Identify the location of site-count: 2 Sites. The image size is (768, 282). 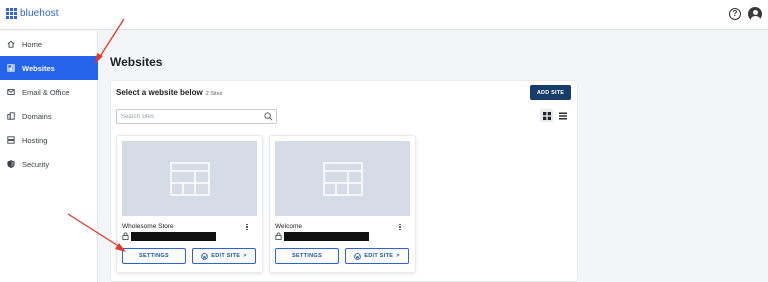
(214, 94).